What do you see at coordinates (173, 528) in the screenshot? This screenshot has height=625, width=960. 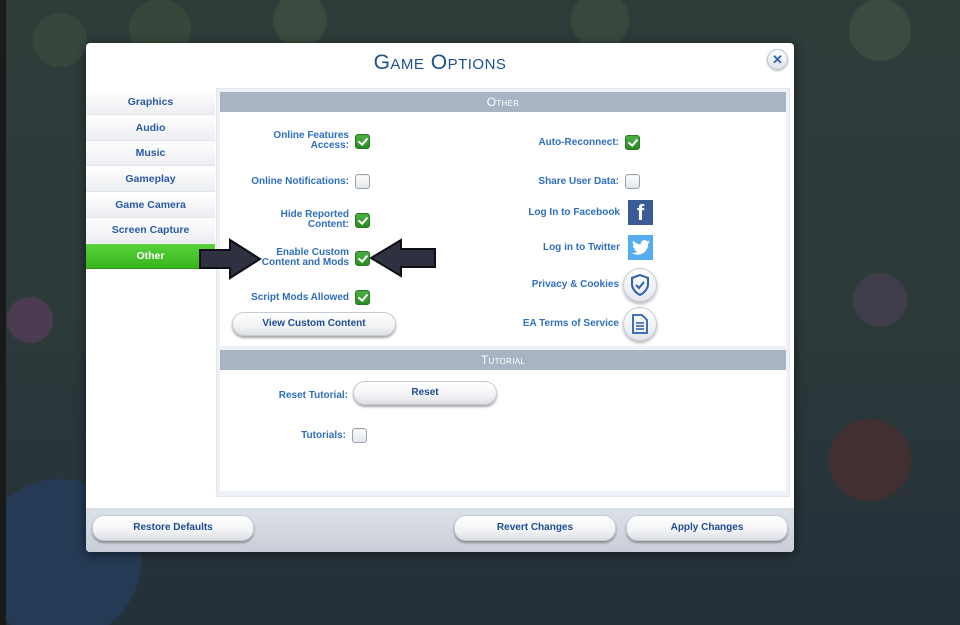 I see `restore-defaults-button: Restore Defaults` at bounding box center [173, 528].